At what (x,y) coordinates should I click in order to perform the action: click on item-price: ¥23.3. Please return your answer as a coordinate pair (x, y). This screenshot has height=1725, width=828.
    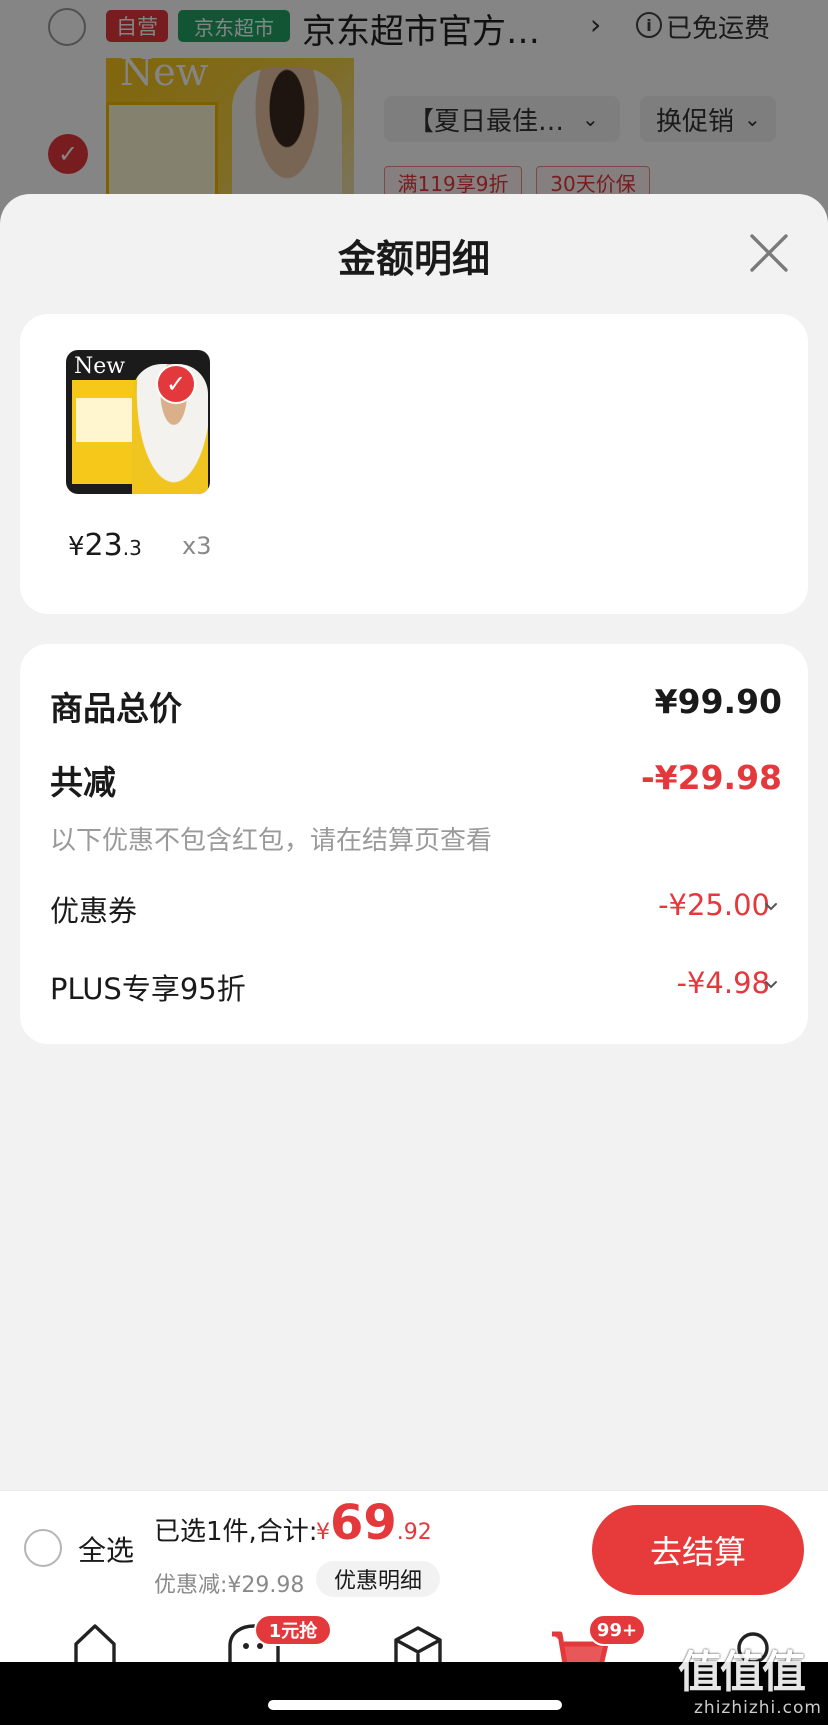
    Looking at the image, I should click on (105, 545).